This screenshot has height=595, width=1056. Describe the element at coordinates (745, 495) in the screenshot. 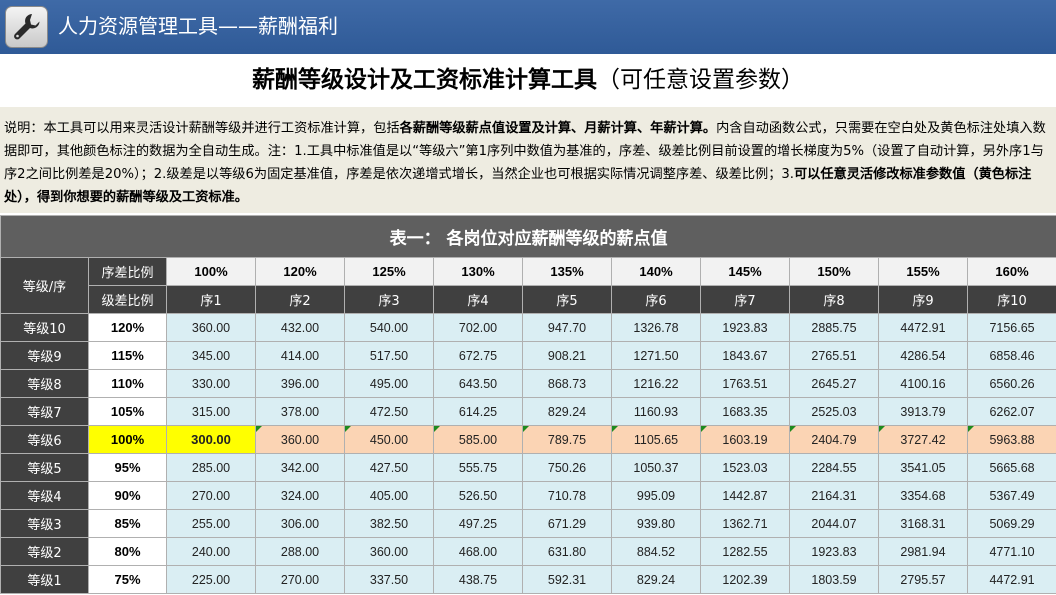

I see `value-cell: 1442.87` at that location.